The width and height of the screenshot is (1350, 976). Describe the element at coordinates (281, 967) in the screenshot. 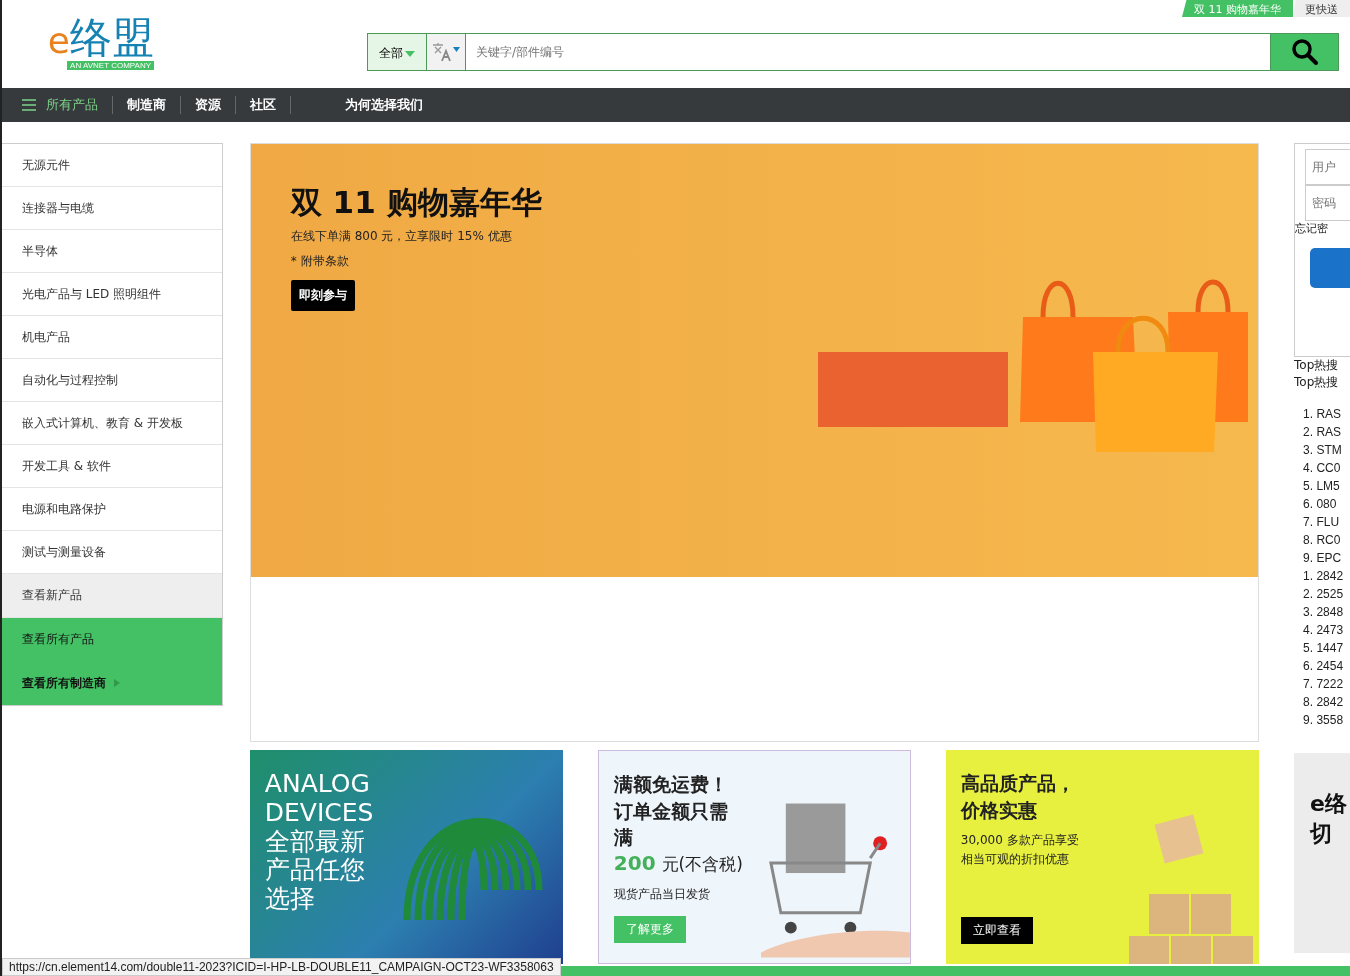

I see `status-bar-url: https://cn.element14.com/double11-2023?ICID=I-HP-LB-DOUBLE11_CAMPAIGN-OCT23-WF3358063` at that location.